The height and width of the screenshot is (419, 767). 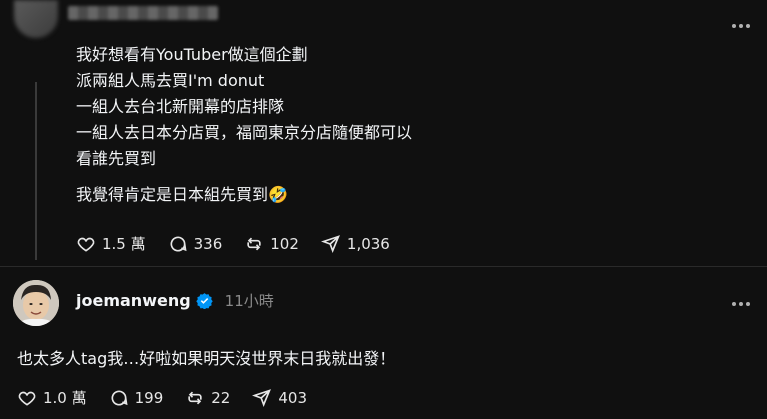 What do you see at coordinates (143, 13) in the screenshot?
I see `blurred-author-name` at bounding box center [143, 13].